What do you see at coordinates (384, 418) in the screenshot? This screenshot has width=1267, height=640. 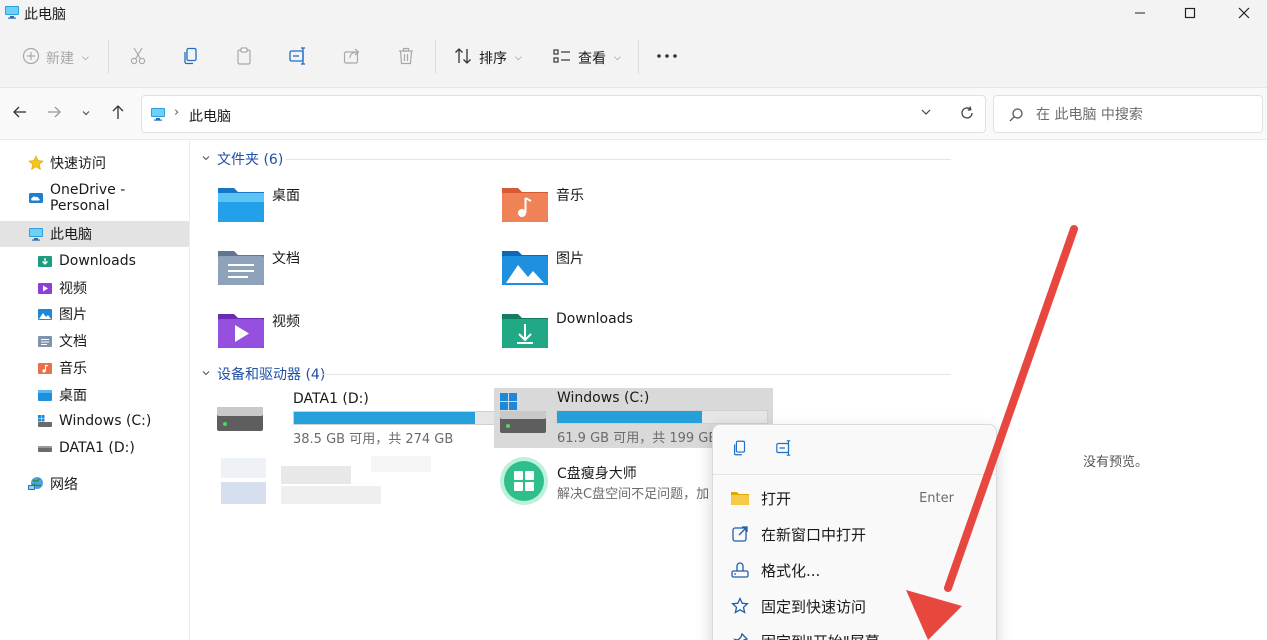 I see `drive-usage-fill` at bounding box center [384, 418].